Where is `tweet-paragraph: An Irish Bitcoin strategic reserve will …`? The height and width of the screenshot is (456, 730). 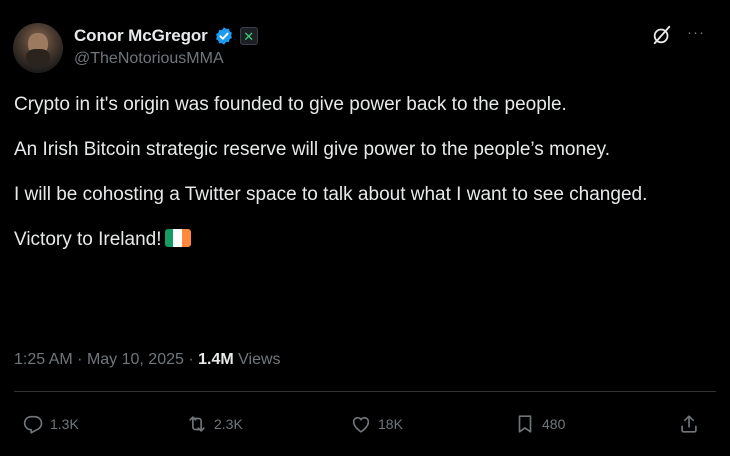 tweet-paragraph: An Irish Bitcoin strategic reserve will … is located at coordinates (312, 149).